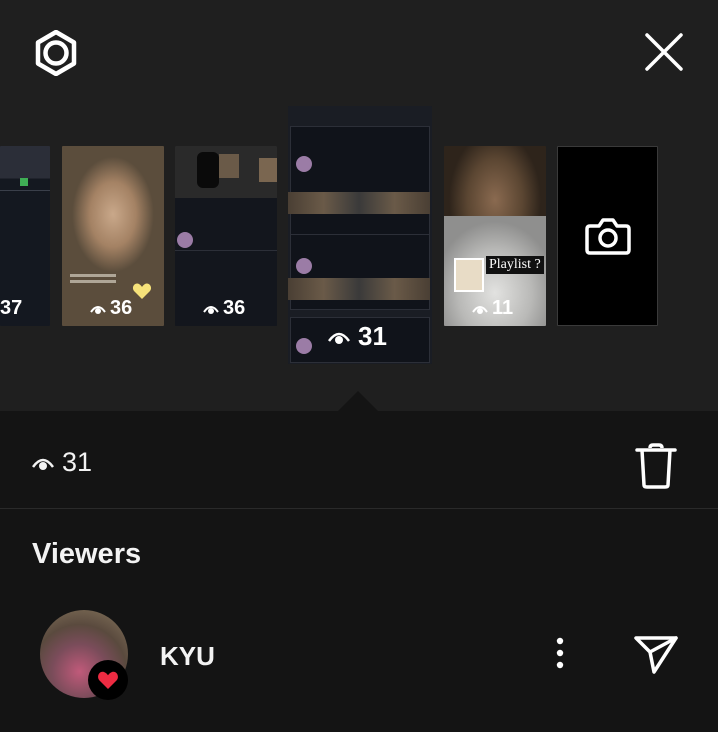 This screenshot has width=718, height=732. I want to click on gear-icon, so click(56, 53).